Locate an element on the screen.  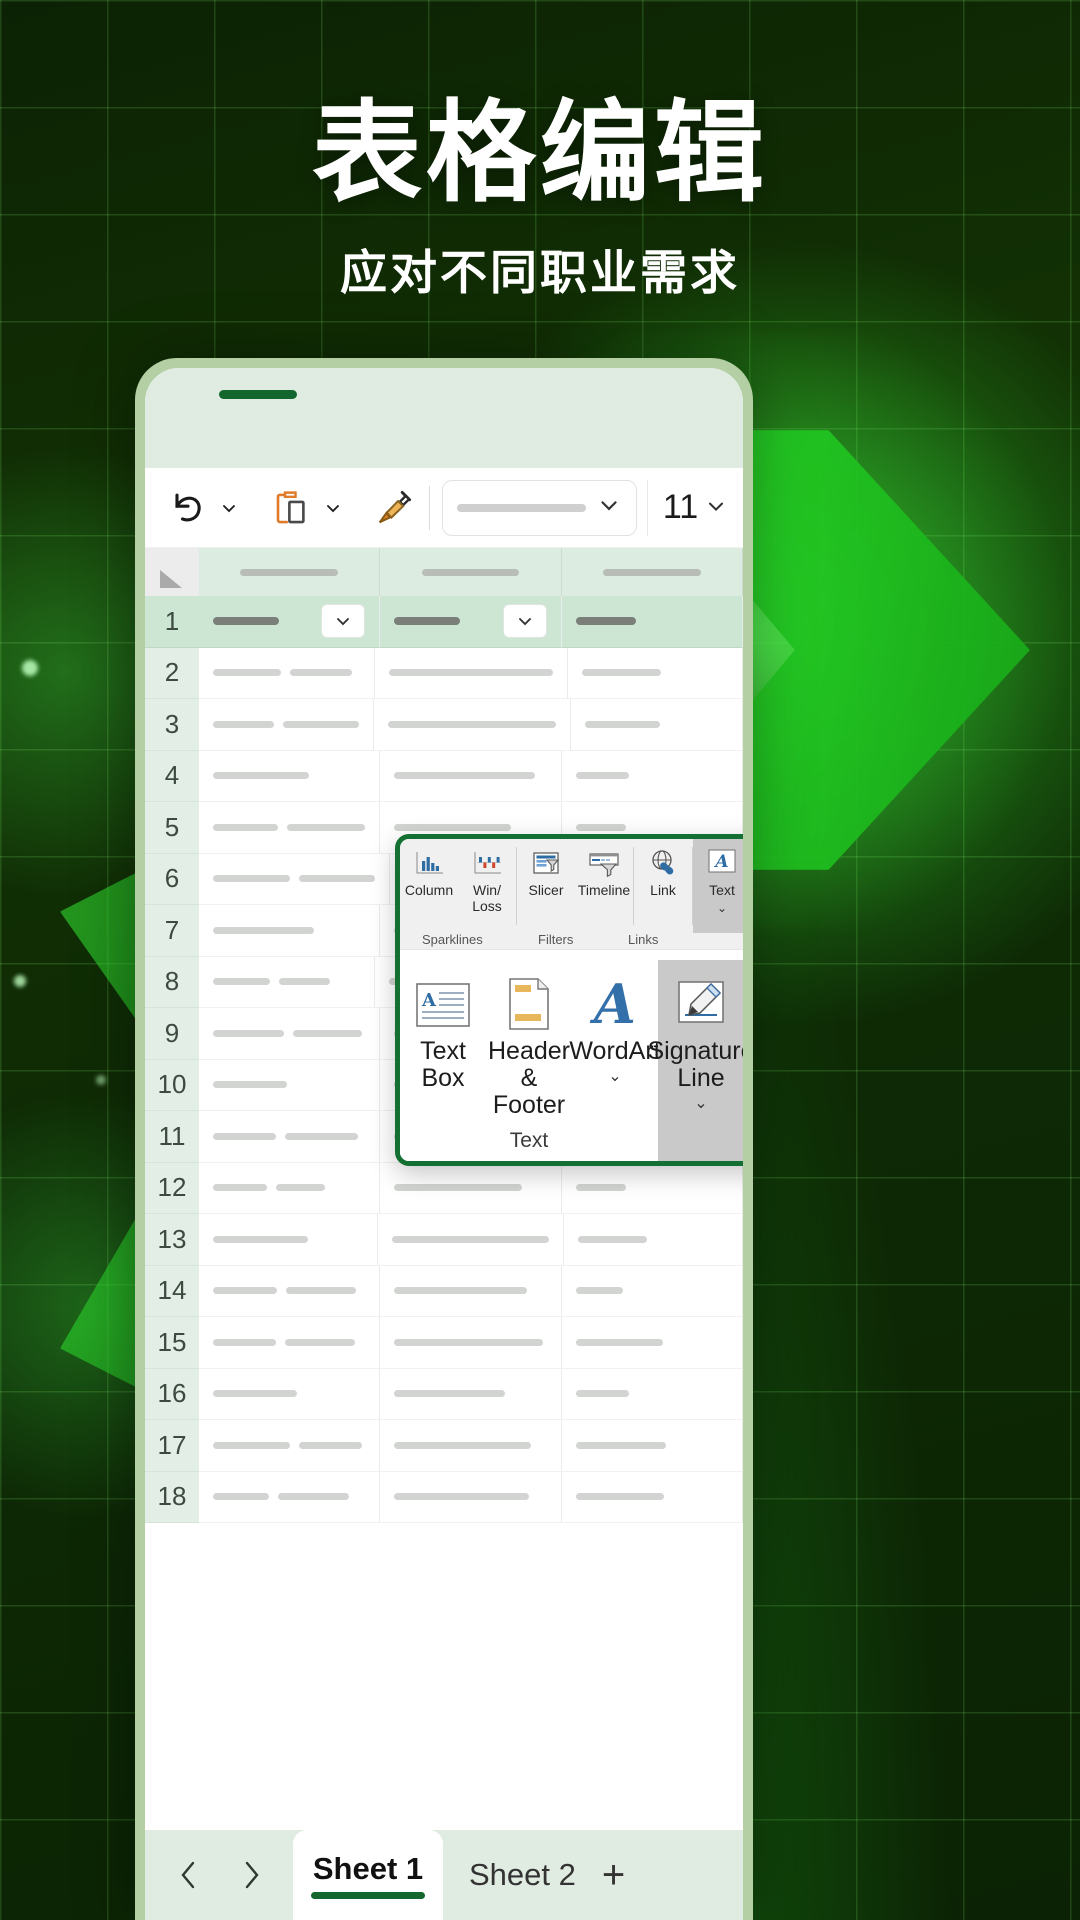
ribbon-item-winloss: Win/Loss is located at coordinates (487, 886).